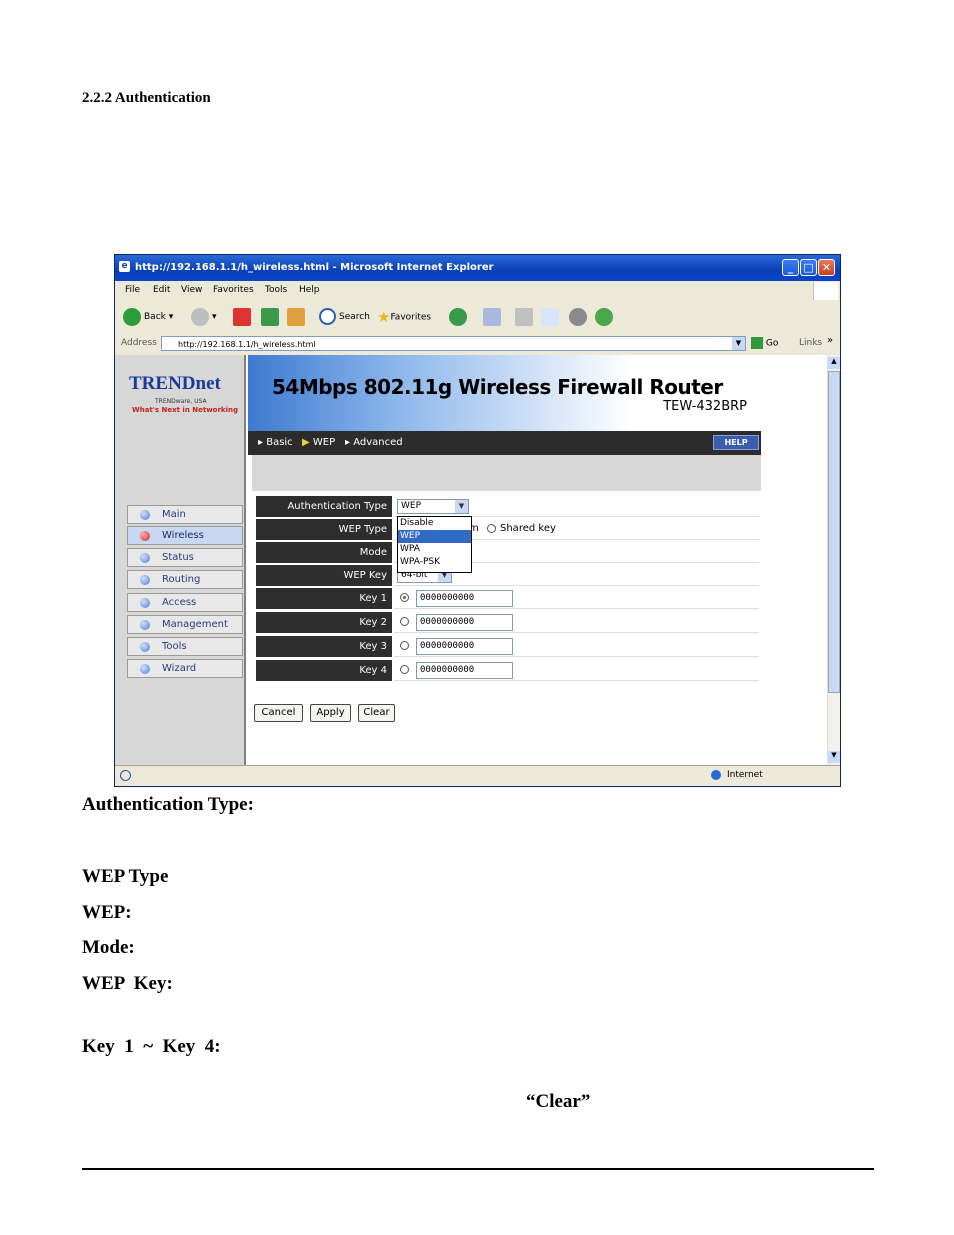 This screenshot has width=954, height=1235. What do you see at coordinates (124, 266) in the screenshot?
I see `ie-logo-icon: e` at bounding box center [124, 266].